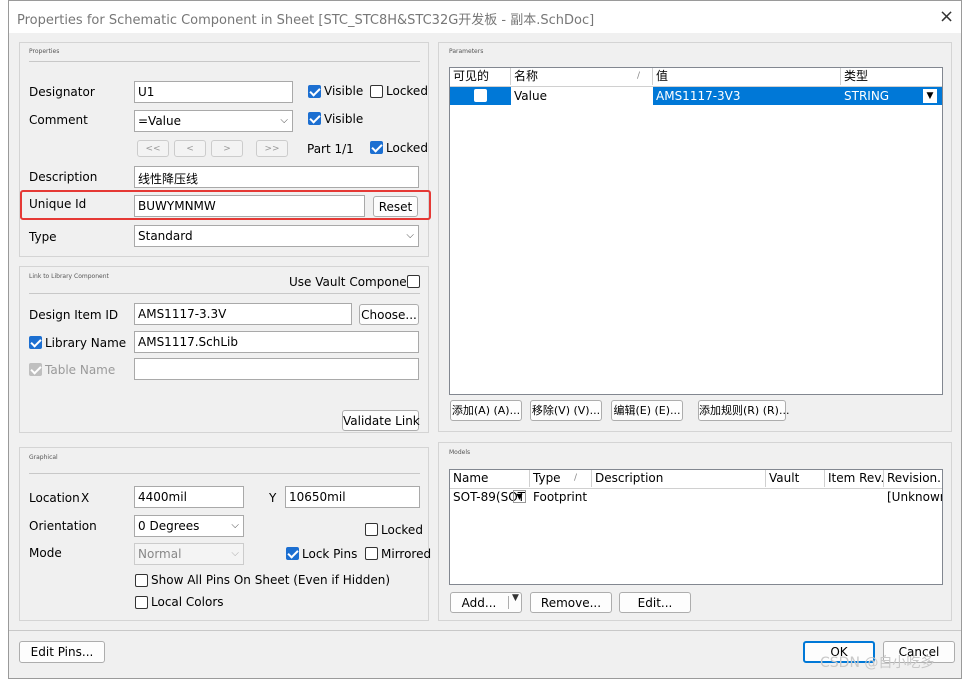 The height and width of the screenshot is (679, 971). What do you see at coordinates (747, 76) in the screenshot?
I see `col-value: 值` at bounding box center [747, 76].